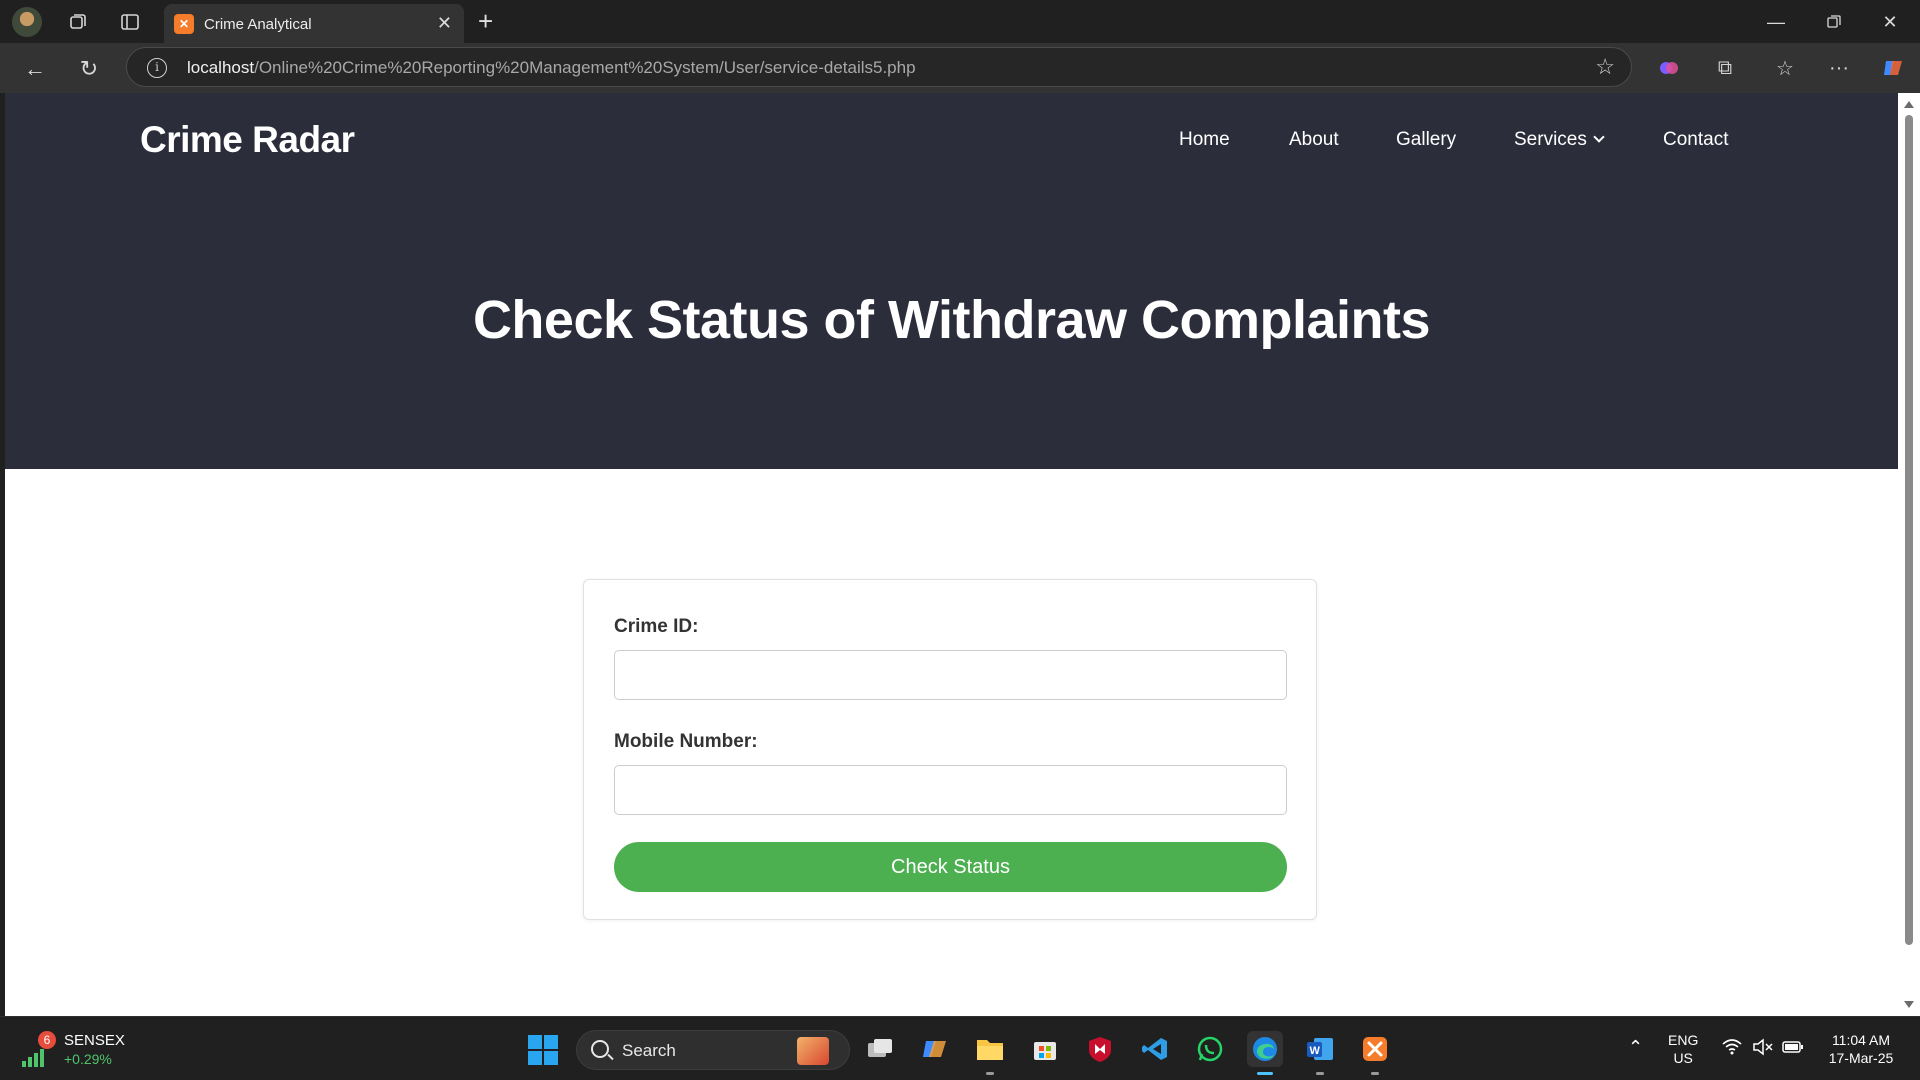 The height and width of the screenshot is (1080, 1920). Describe the element at coordinates (1776, 22) in the screenshot. I see `minimize-icon: —` at that location.